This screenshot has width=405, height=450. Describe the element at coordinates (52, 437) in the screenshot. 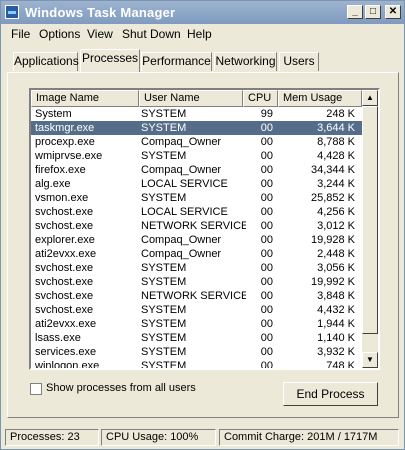

I see `status-processes: Processes: 23` at that location.